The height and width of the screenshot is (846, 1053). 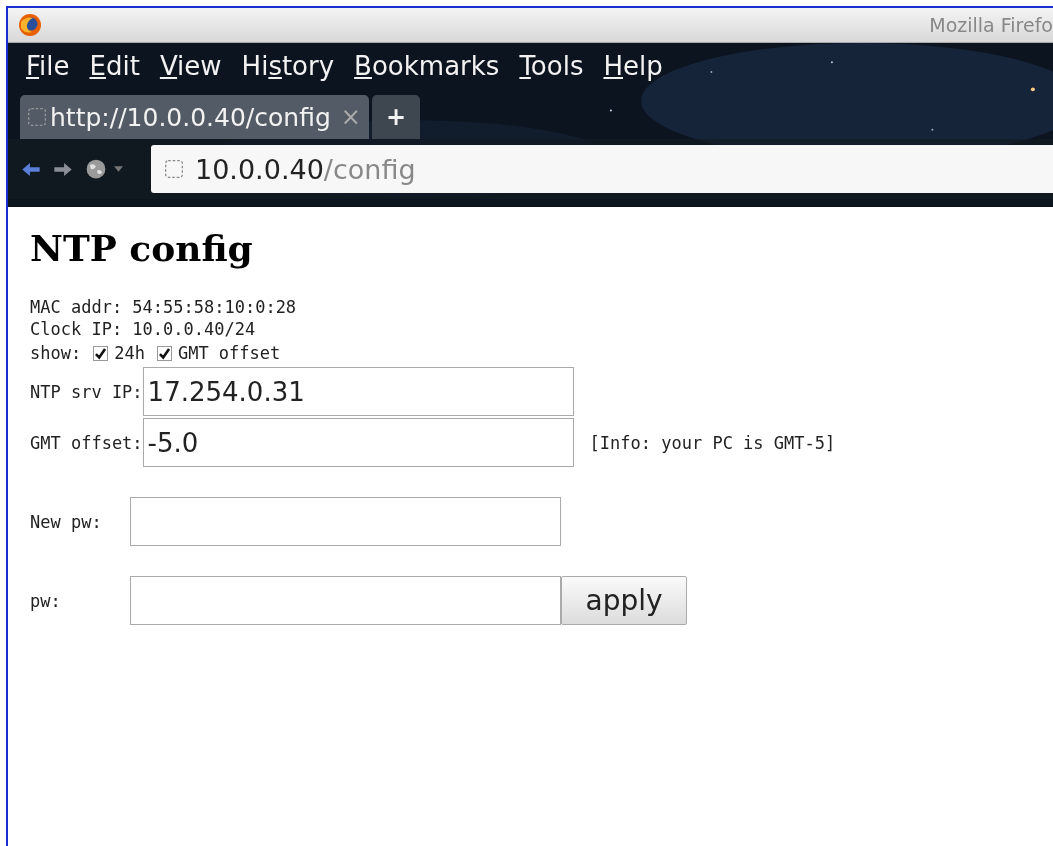 What do you see at coordinates (31, 169) in the screenshot?
I see `back-arrow-icon` at bounding box center [31, 169].